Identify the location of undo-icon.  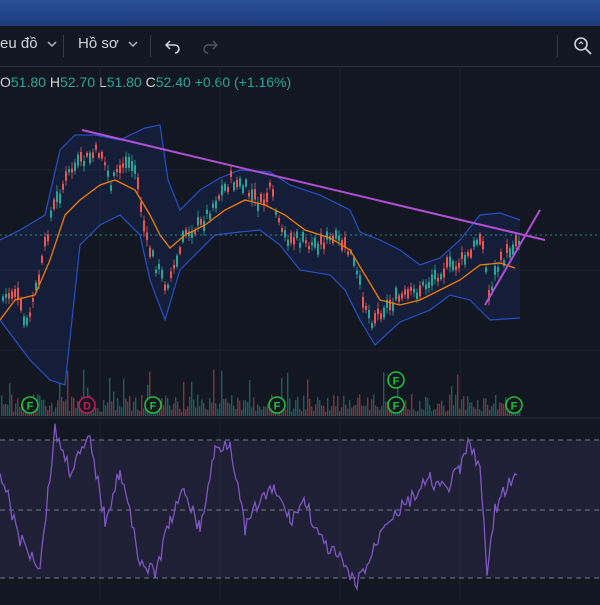
(173, 46).